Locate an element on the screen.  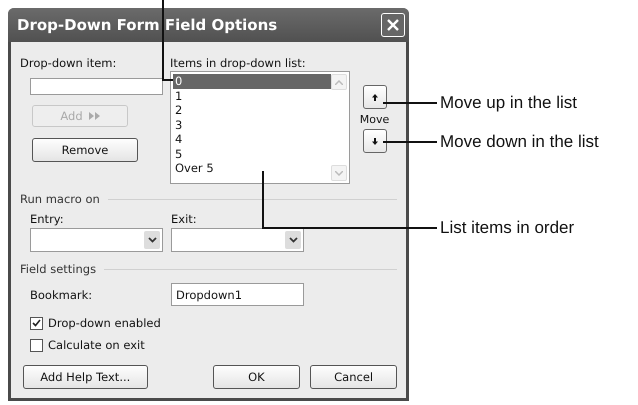
list-item: Over 5 is located at coordinates (252, 168).